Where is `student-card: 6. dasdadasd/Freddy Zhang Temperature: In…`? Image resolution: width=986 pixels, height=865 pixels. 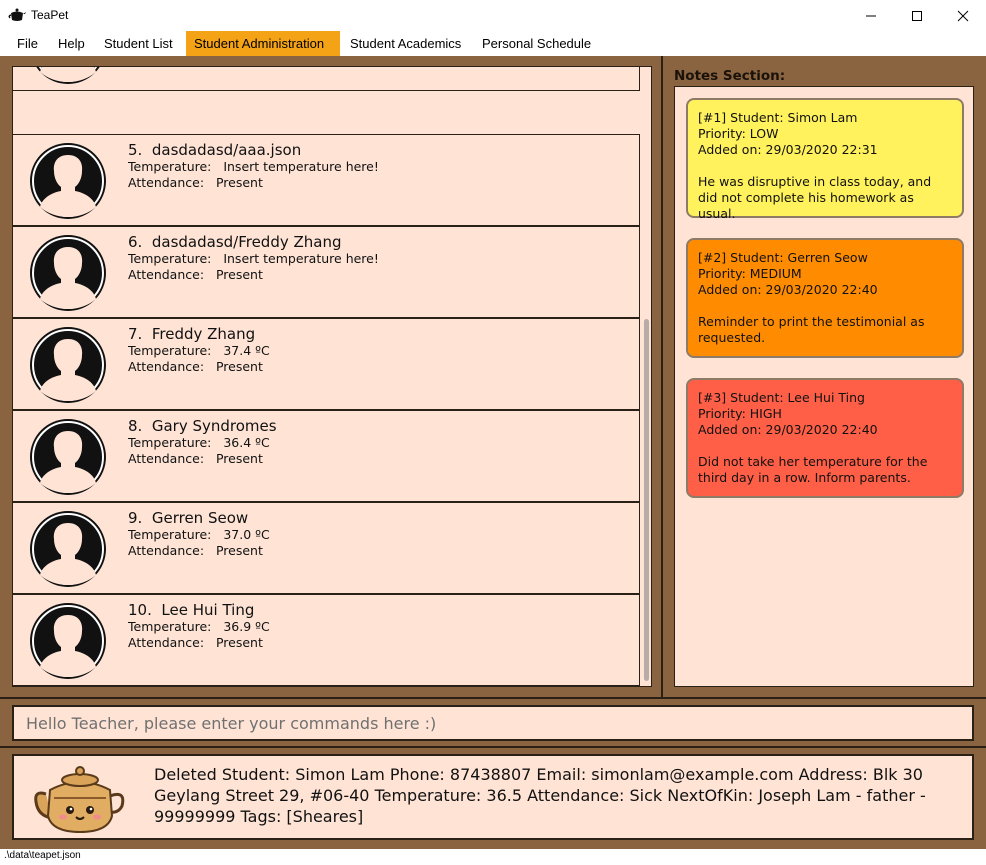
student-card: 6. dasdadasd/Freddy Zhang Temperature: In… is located at coordinates (326, 272).